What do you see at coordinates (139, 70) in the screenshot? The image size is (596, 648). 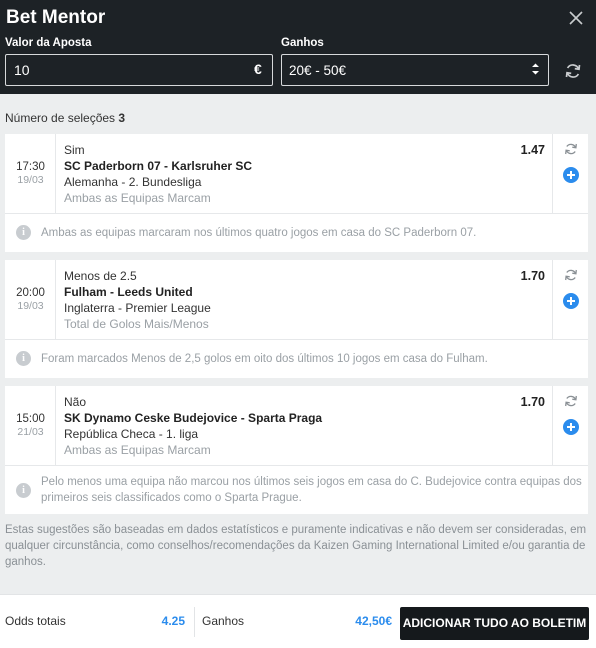 I see `stake-input` at bounding box center [139, 70].